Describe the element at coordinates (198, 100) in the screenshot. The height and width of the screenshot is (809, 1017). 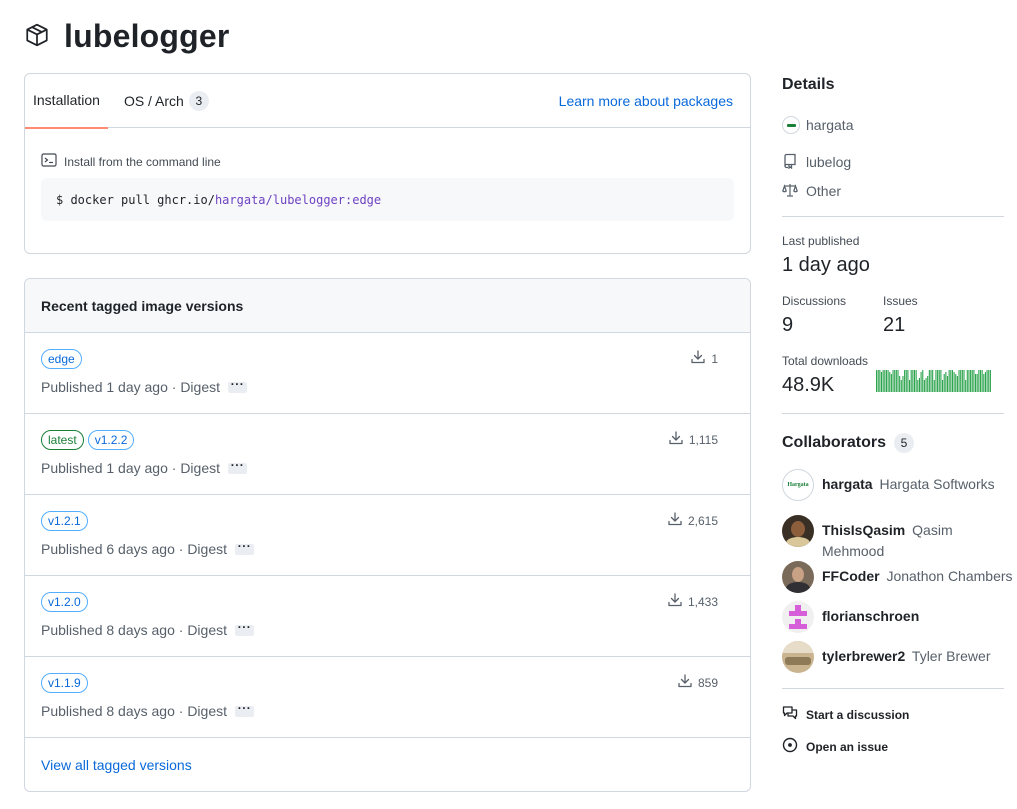
I see `os-arch-count: 3` at that location.